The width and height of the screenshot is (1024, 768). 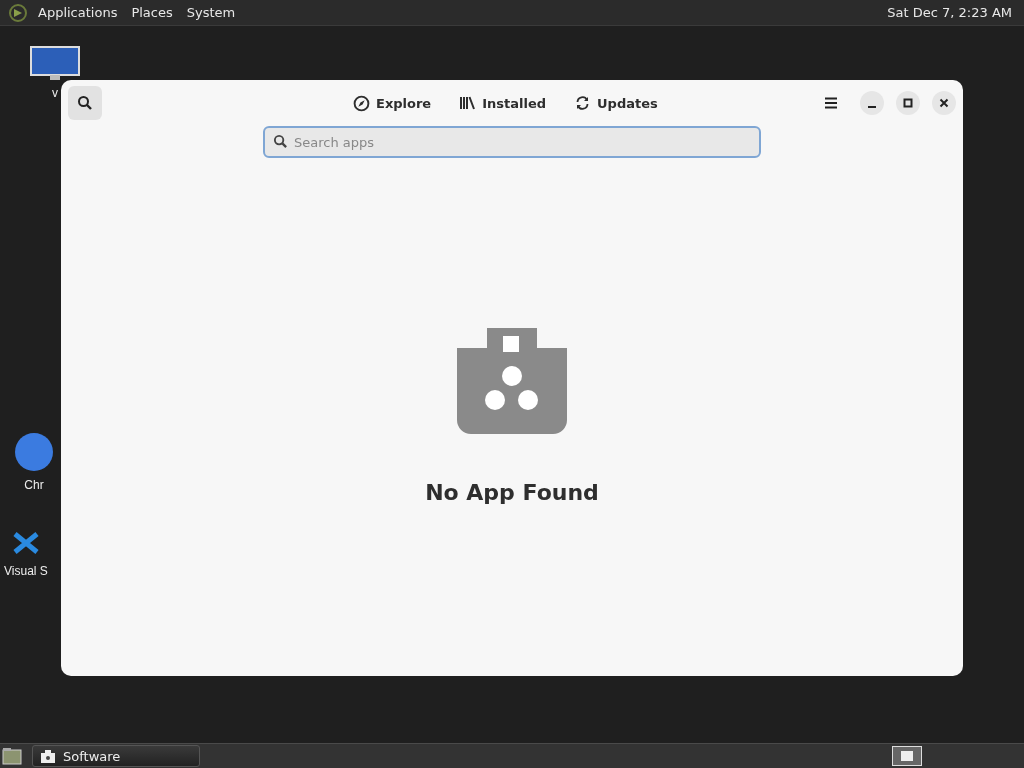 I want to click on close-icon, so click(x=944, y=103).